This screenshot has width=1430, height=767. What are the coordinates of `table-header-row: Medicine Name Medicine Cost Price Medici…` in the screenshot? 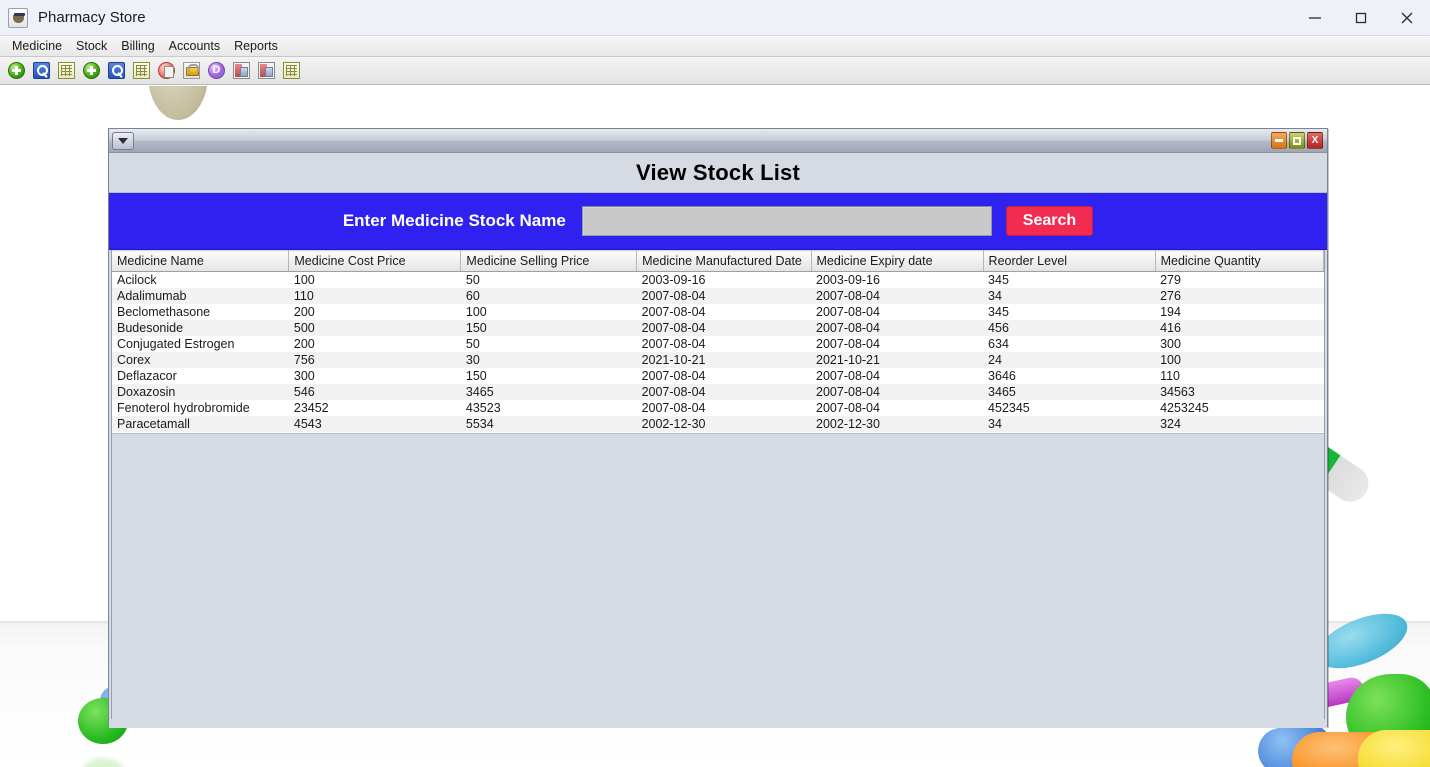 It's located at (718, 261).